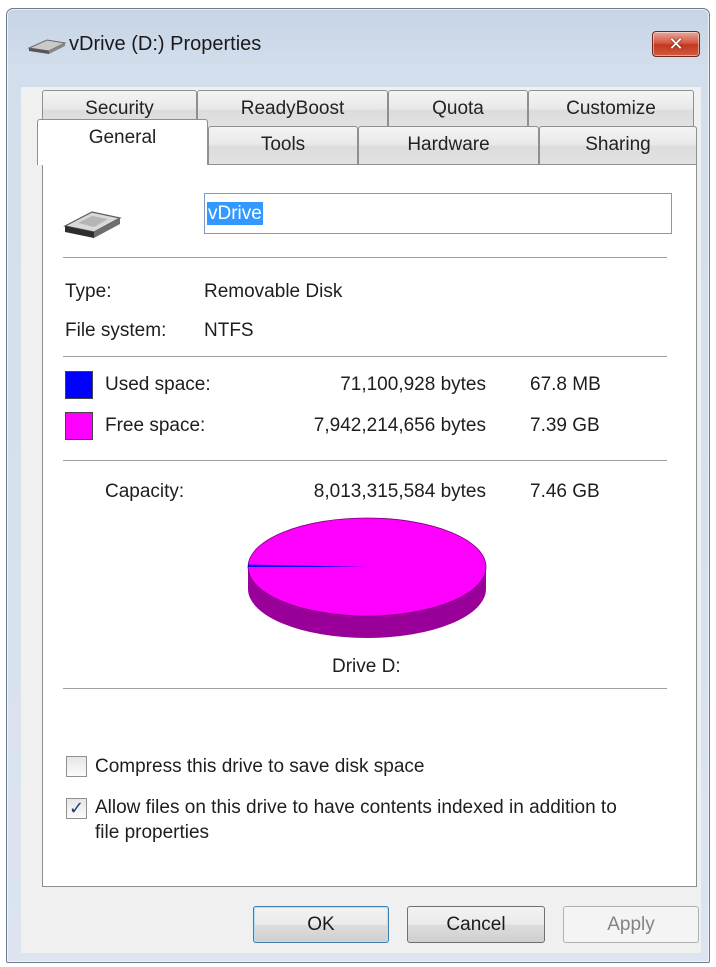  What do you see at coordinates (292, 109) in the screenshot?
I see `tab-readyboost: ReadyBoost` at bounding box center [292, 109].